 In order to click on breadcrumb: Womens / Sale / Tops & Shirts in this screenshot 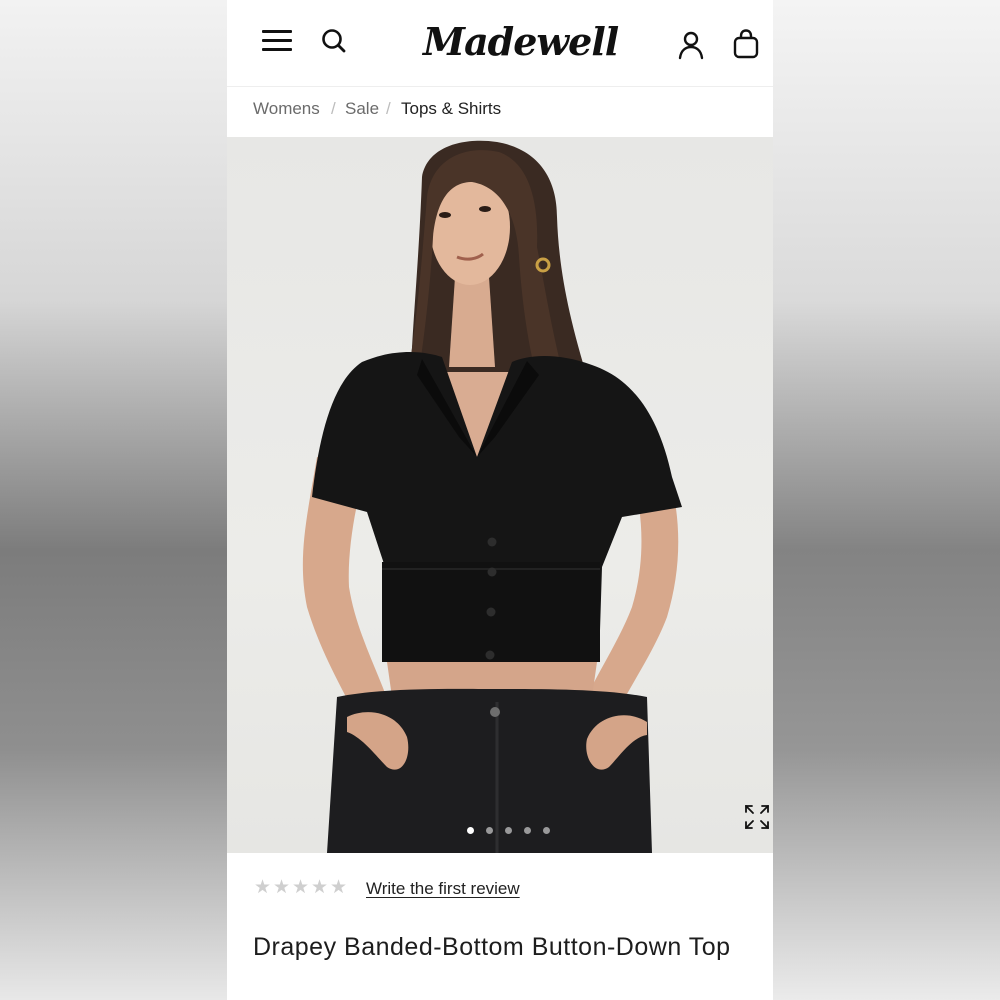, I will do `click(500, 112)`.